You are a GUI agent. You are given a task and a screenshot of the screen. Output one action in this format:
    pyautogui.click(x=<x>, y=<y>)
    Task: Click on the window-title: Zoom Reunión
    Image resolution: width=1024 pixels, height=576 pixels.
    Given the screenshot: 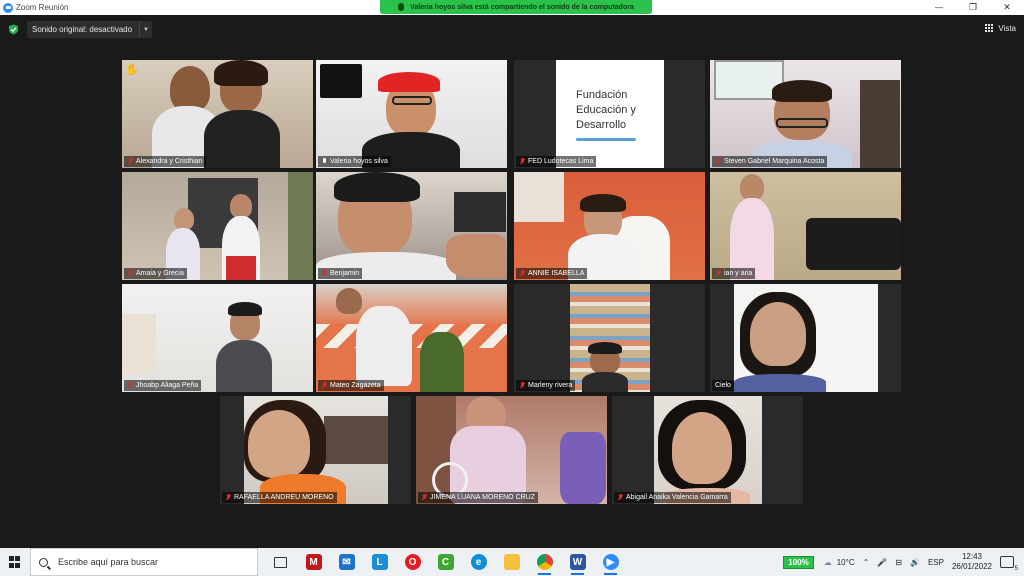 What is the action you would take?
    pyautogui.click(x=42, y=7)
    